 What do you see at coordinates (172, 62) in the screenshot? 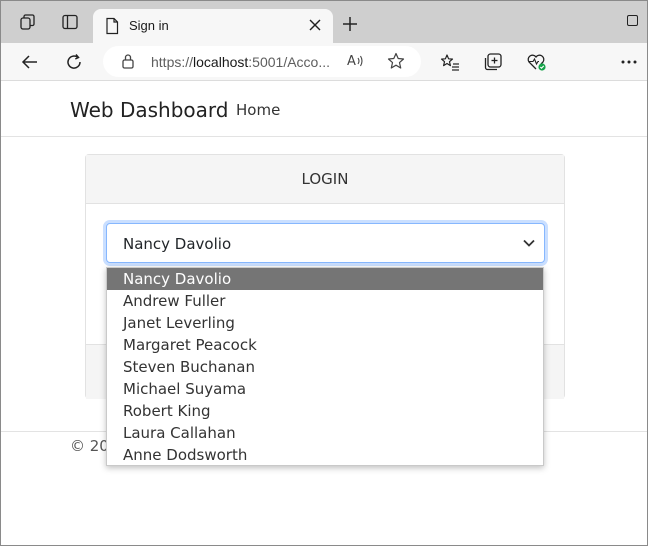
I see `url-prefix: https://` at bounding box center [172, 62].